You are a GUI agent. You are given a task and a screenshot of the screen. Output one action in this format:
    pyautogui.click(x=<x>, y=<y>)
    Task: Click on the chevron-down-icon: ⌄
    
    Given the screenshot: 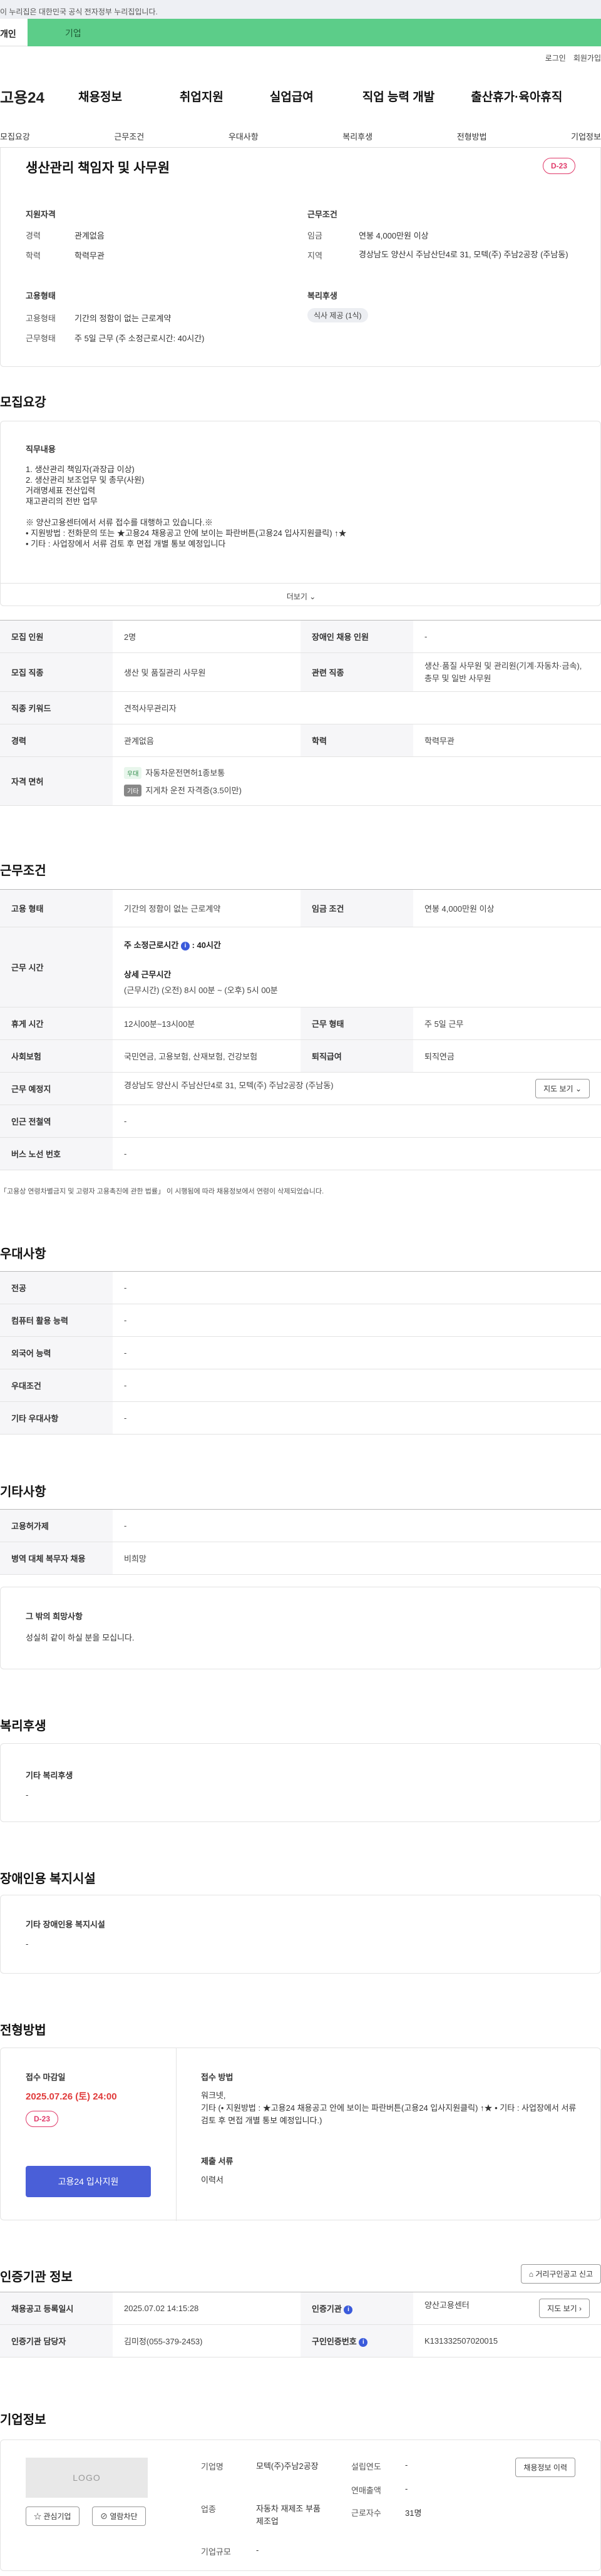 What is the action you would take?
    pyautogui.click(x=578, y=1088)
    